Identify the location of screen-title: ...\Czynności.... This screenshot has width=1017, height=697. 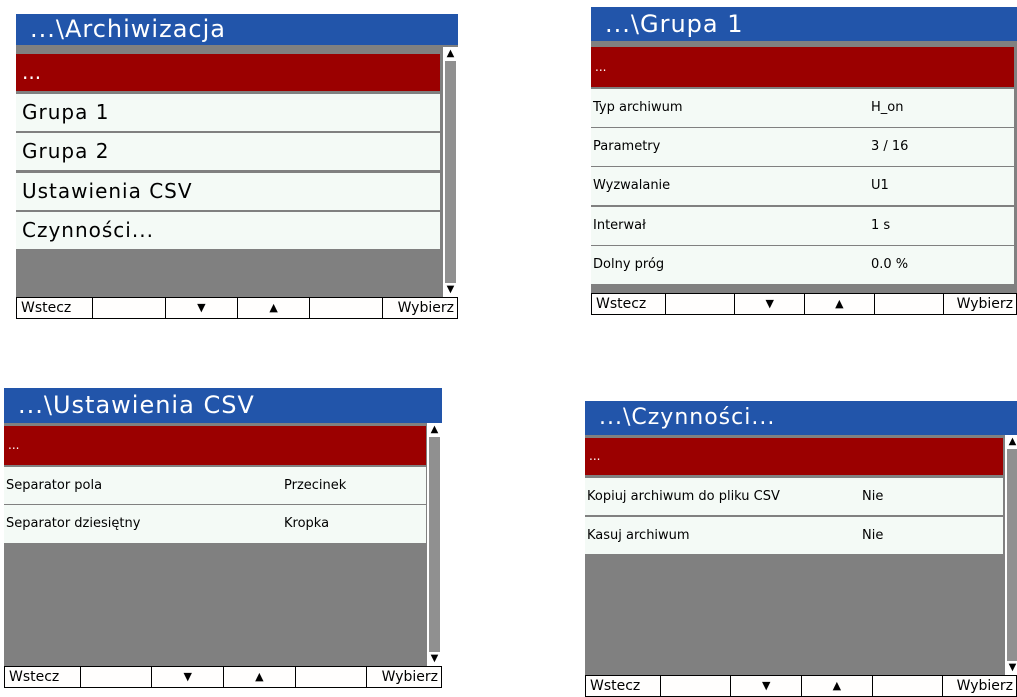
(801, 418).